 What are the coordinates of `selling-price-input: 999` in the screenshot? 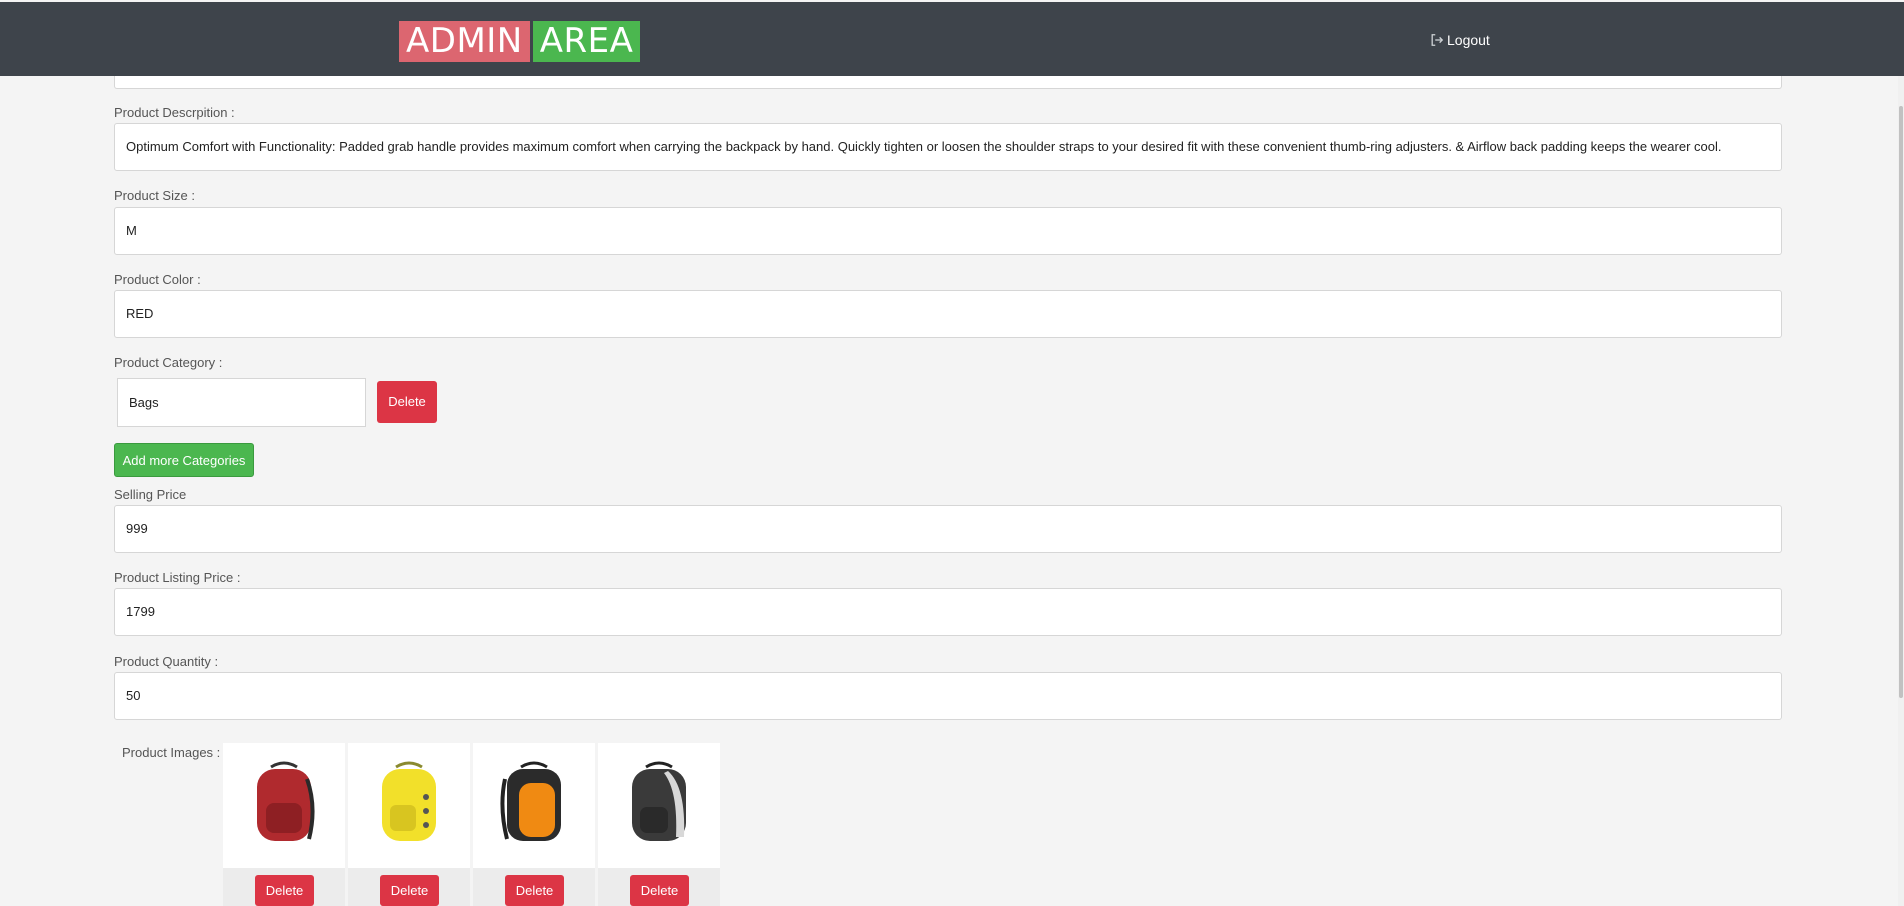 It's located at (948, 529).